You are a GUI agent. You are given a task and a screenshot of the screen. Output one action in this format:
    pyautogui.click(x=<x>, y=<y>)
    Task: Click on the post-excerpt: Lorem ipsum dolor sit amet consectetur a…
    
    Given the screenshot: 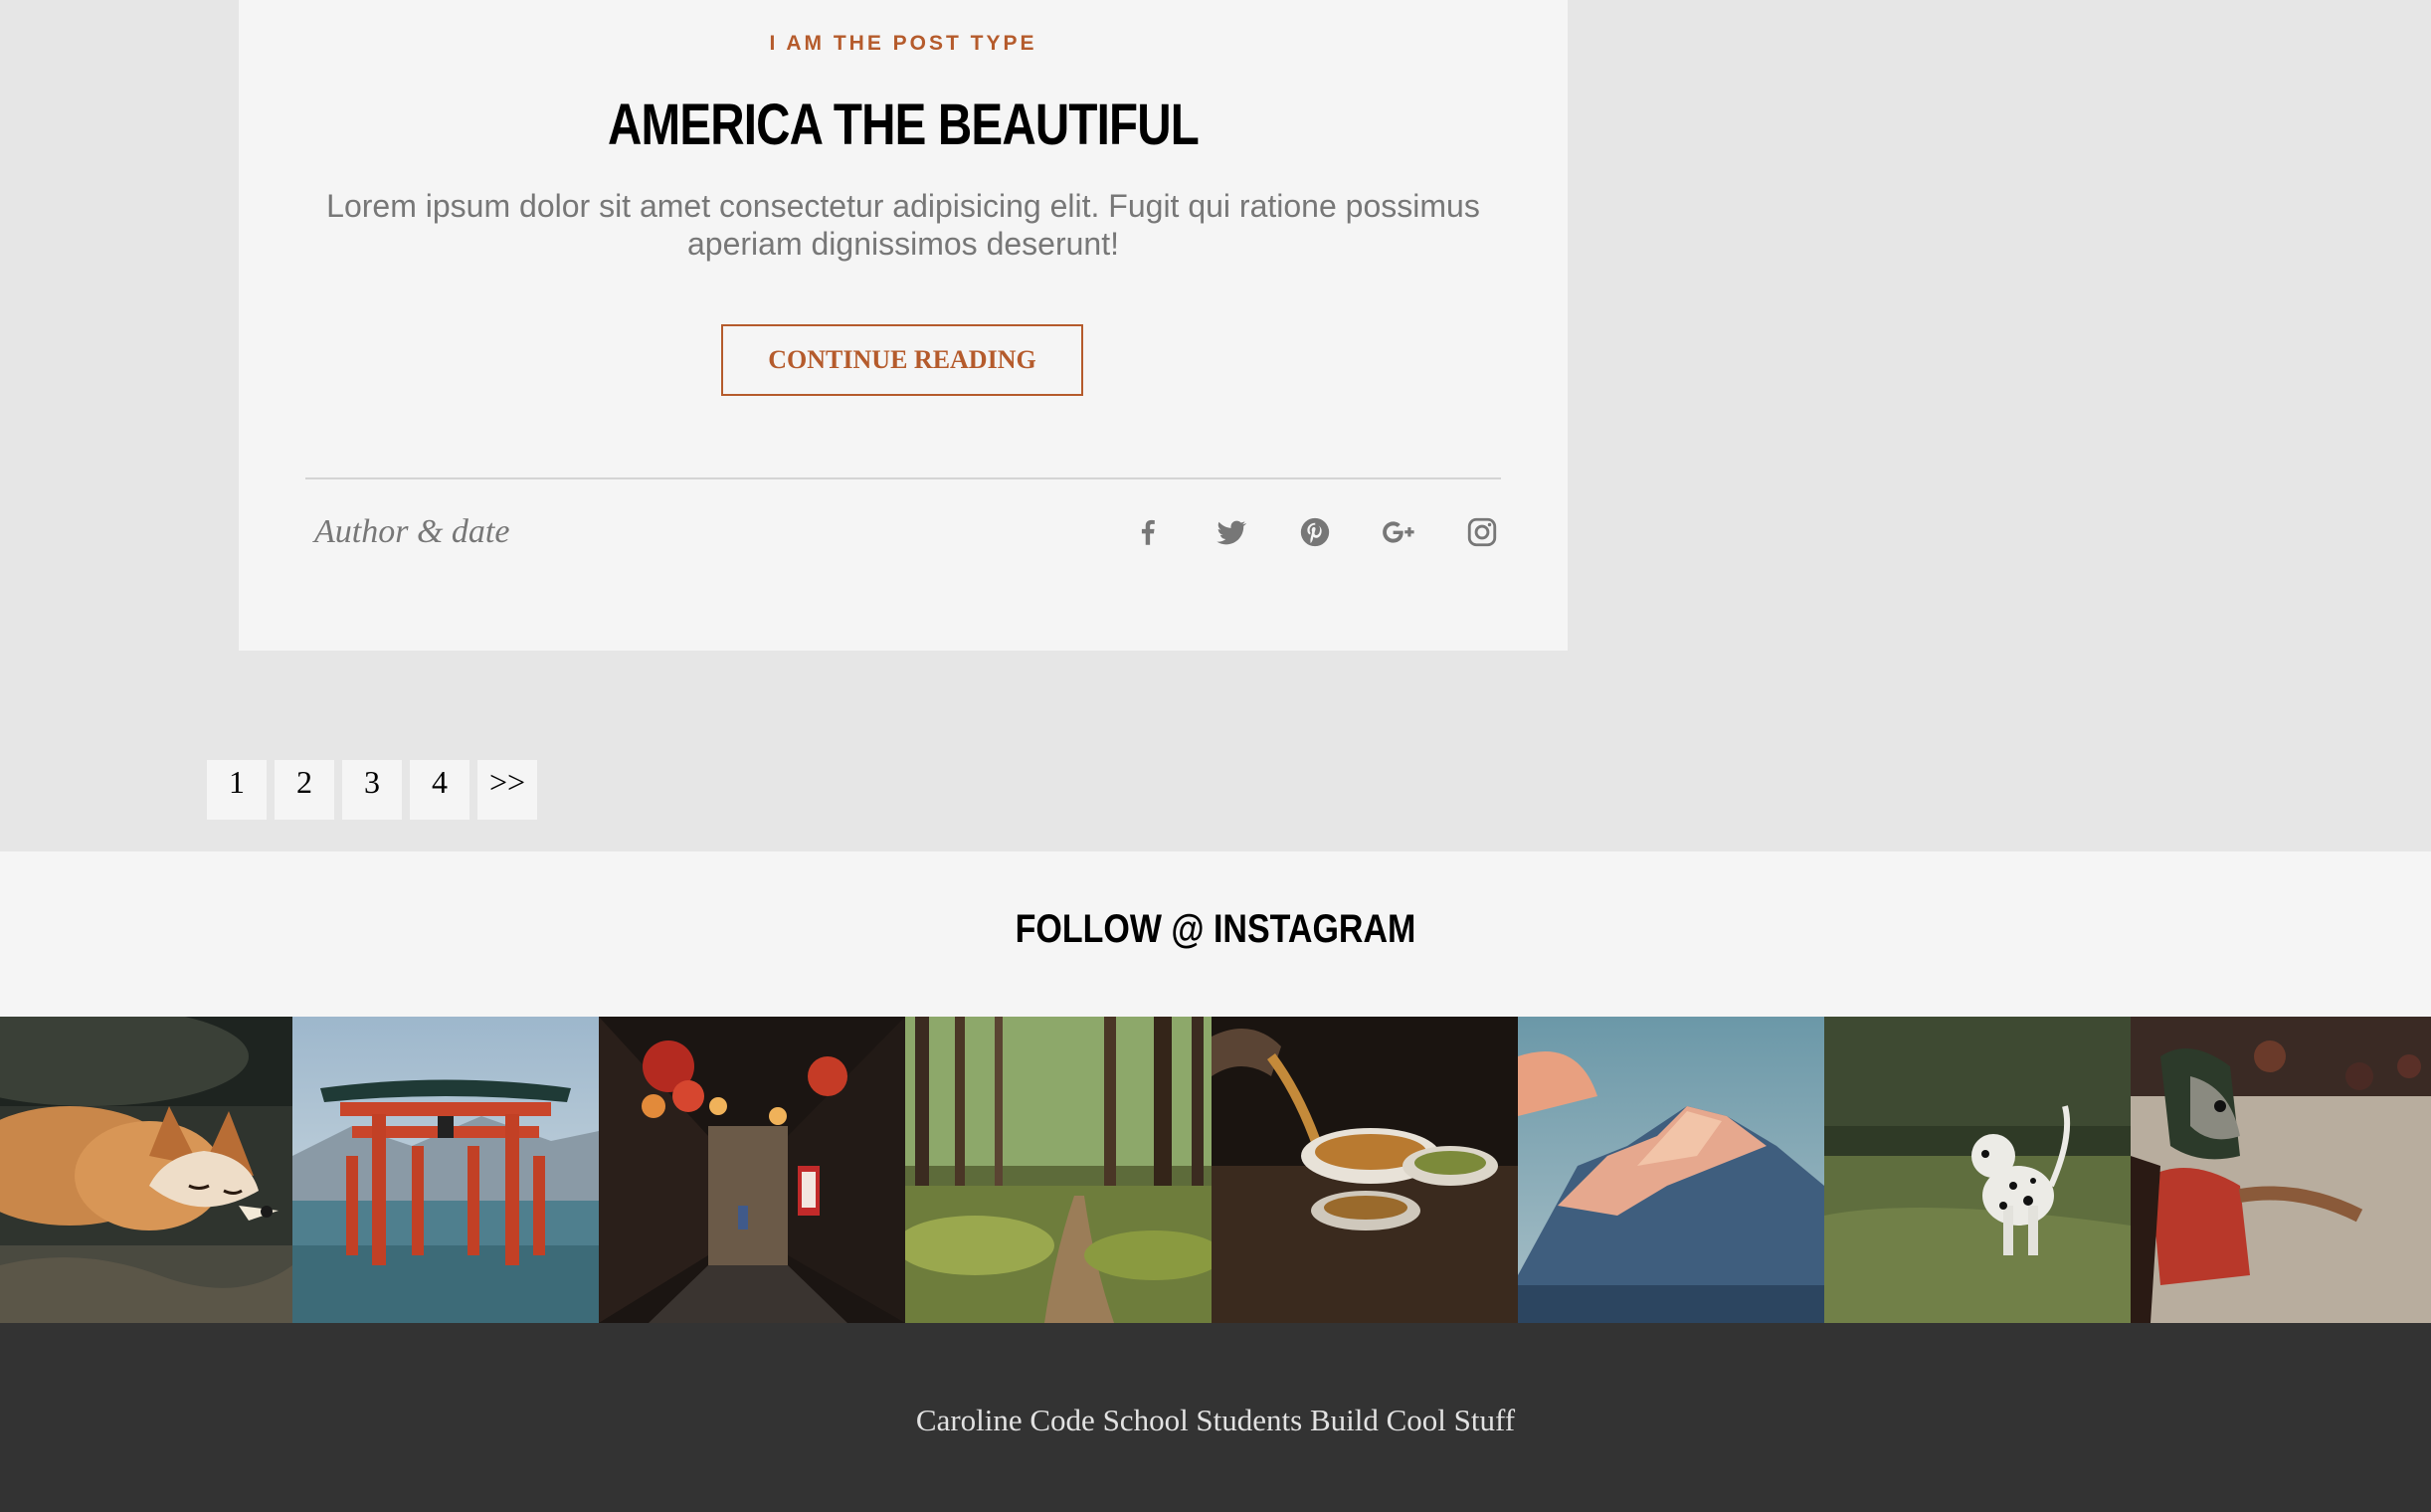 What is the action you would take?
    pyautogui.click(x=903, y=225)
    